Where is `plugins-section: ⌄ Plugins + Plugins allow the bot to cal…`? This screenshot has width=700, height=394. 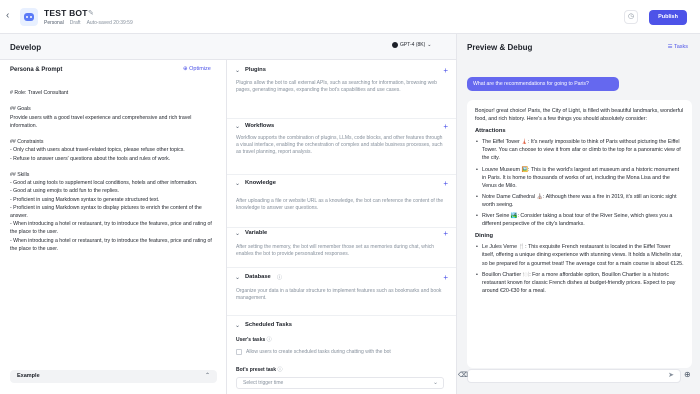 plugins-section: ⌄ Plugins + Plugins allow the bot to cal… is located at coordinates (341, 92).